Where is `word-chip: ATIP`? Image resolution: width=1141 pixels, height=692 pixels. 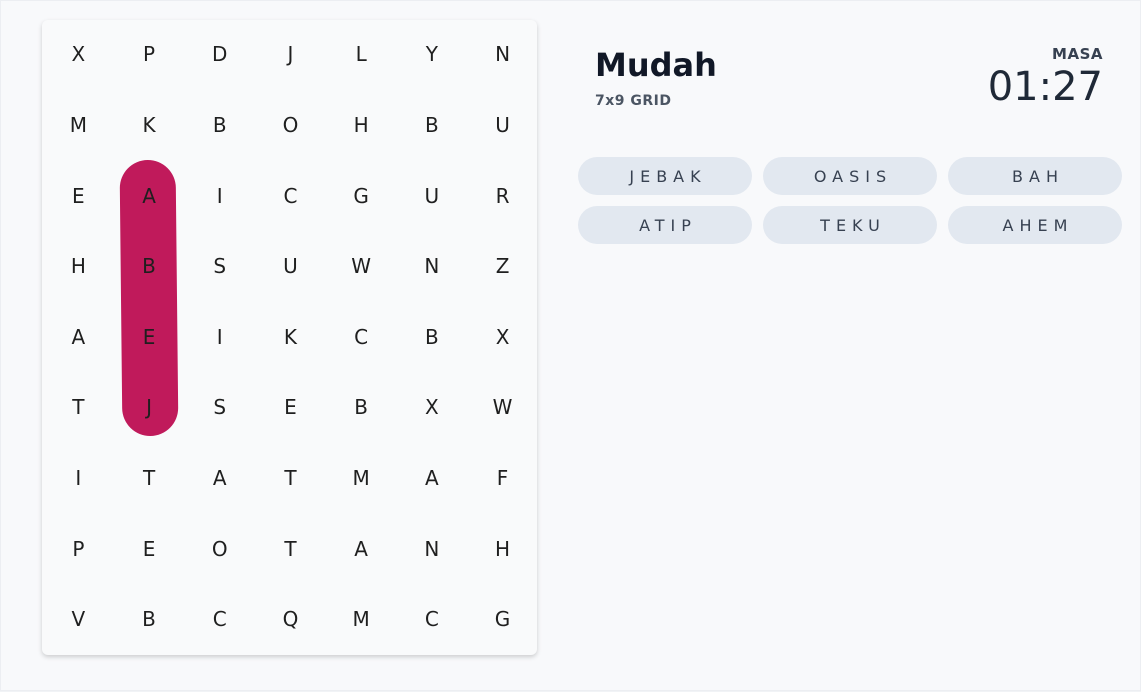 word-chip: ATIP is located at coordinates (665, 225).